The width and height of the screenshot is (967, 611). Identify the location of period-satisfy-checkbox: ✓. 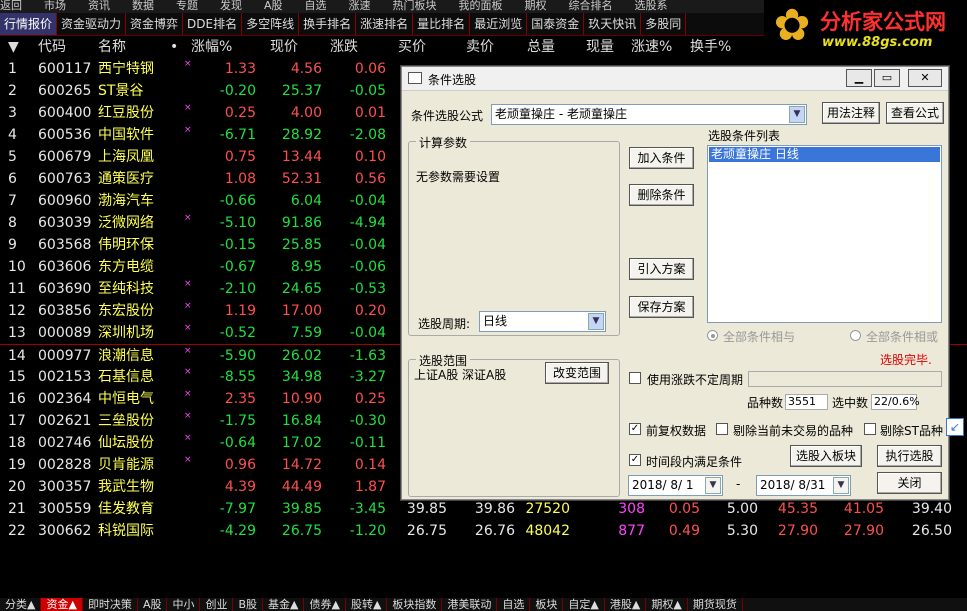
(635, 460).